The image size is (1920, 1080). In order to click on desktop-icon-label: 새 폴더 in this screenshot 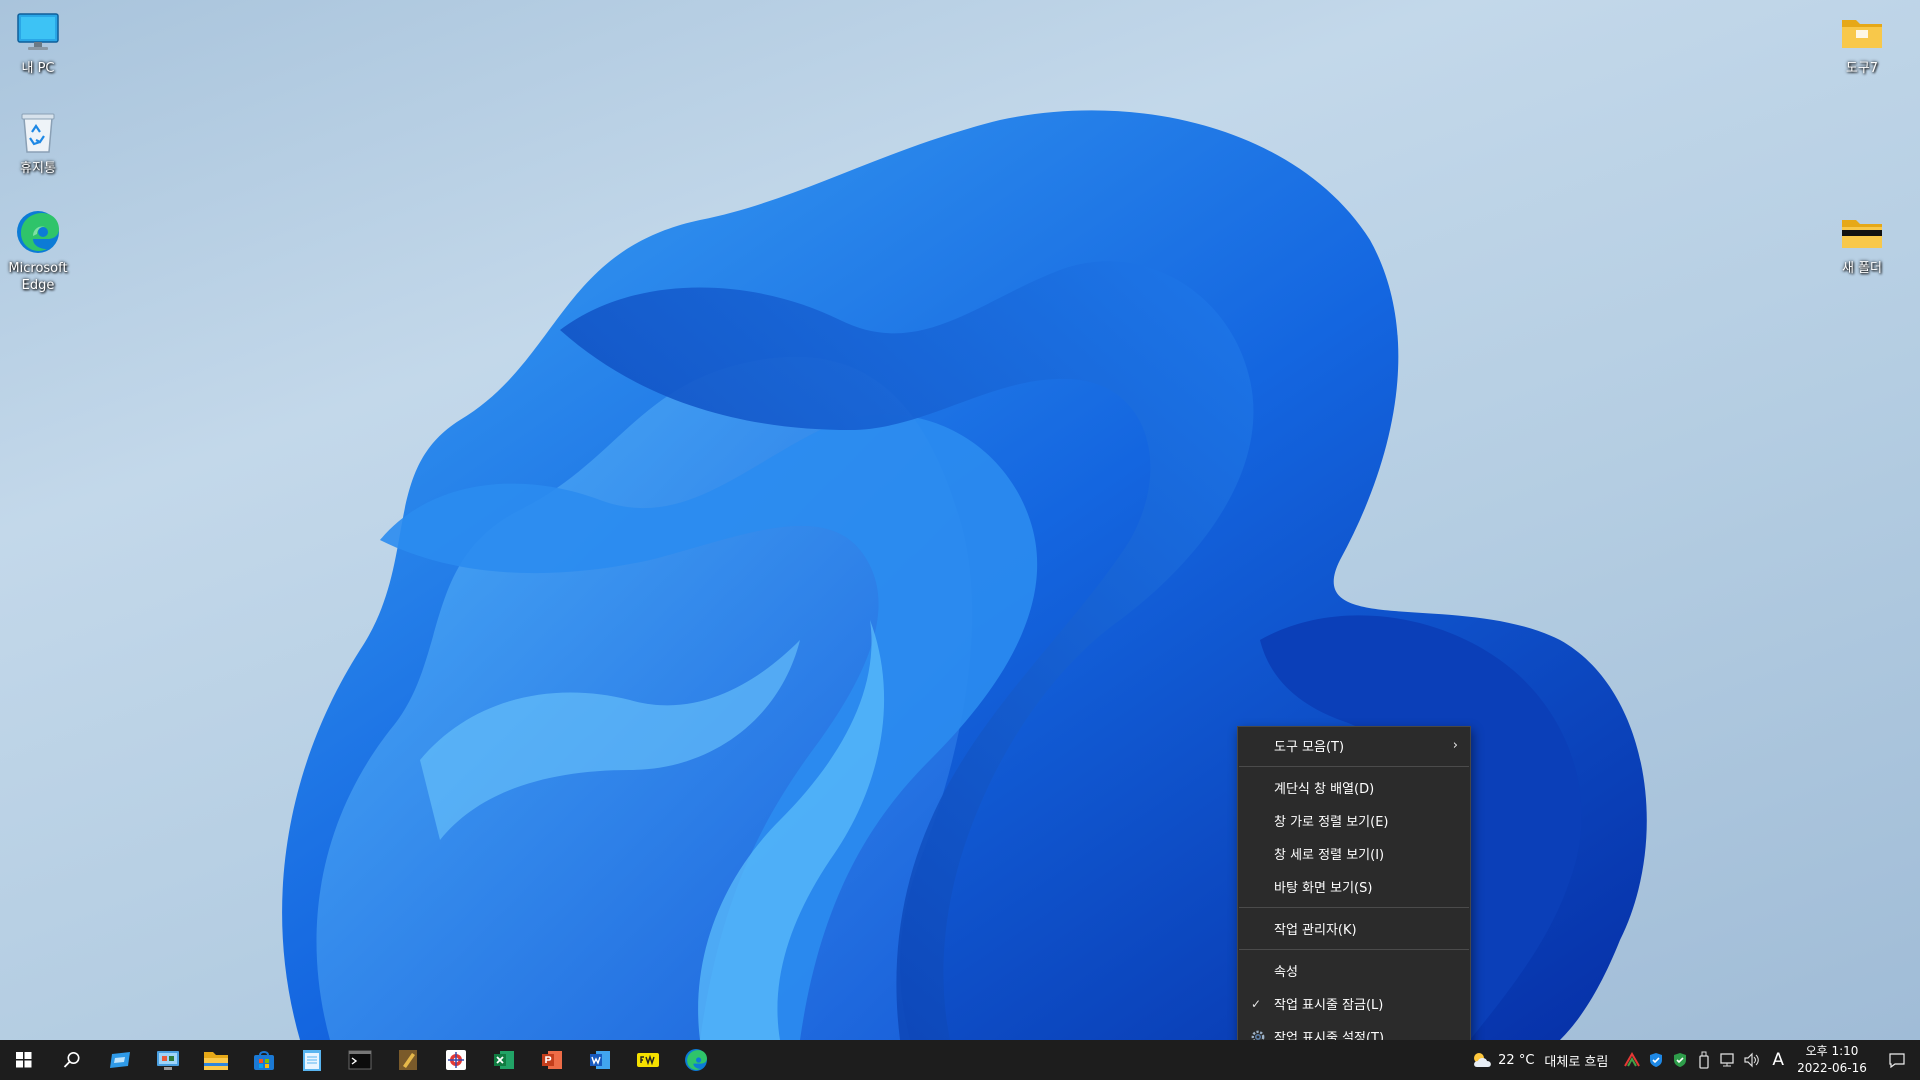, I will do `click(1861, 268)`.